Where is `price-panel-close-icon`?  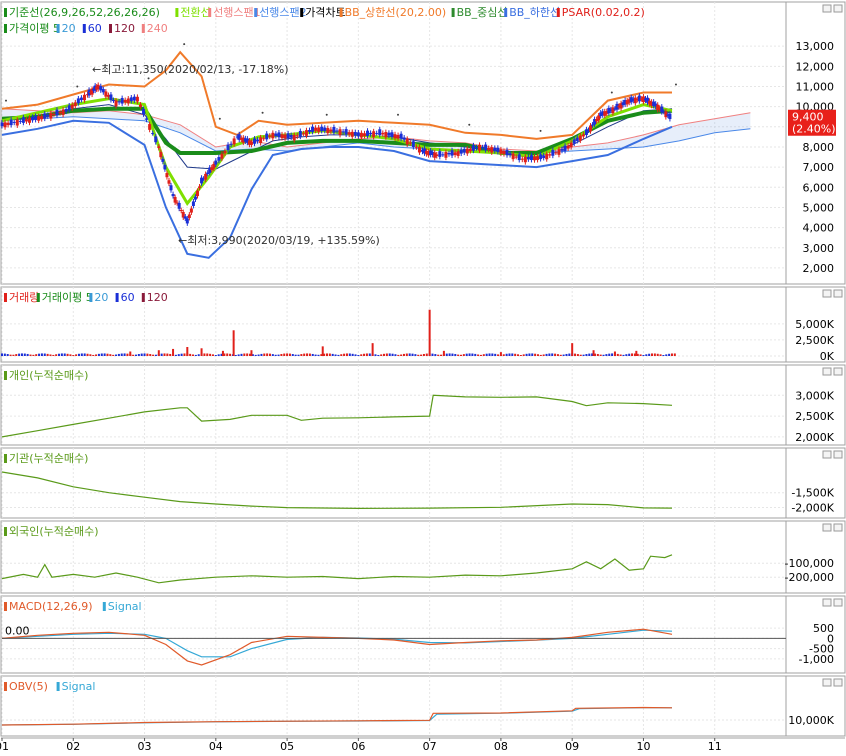
price-panel-close-icon is located at coordinates (838, 8).